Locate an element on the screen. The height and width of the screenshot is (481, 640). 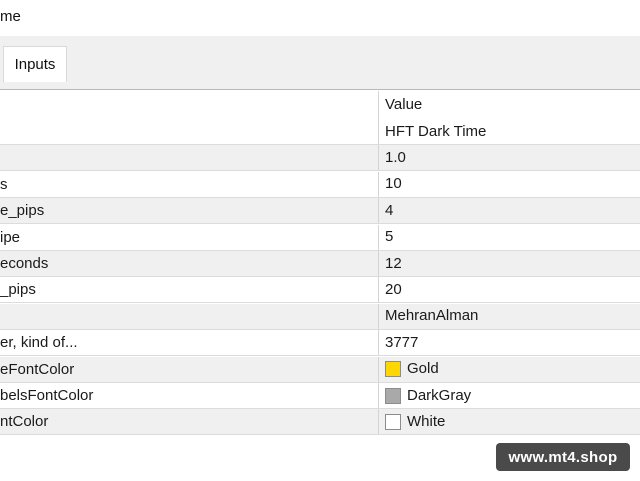
parameter-value-text: Gold is located at coordinates (423, 369).